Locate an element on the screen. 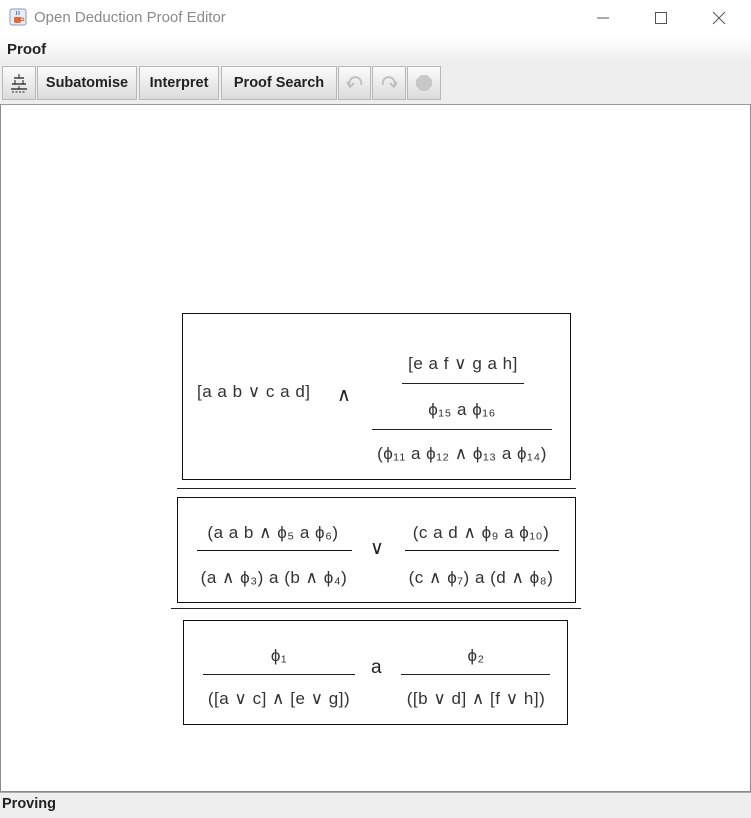  middle-right-premise: (c a d ∧ ϕ₉ a ϕ₁₀) is located at coordinates (481, 532).